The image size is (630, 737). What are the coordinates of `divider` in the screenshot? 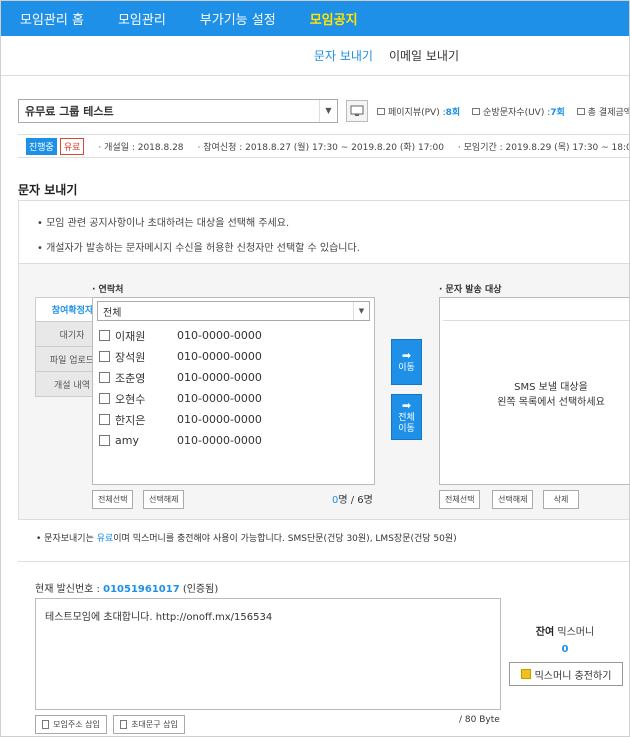 It's located at (323, 561).